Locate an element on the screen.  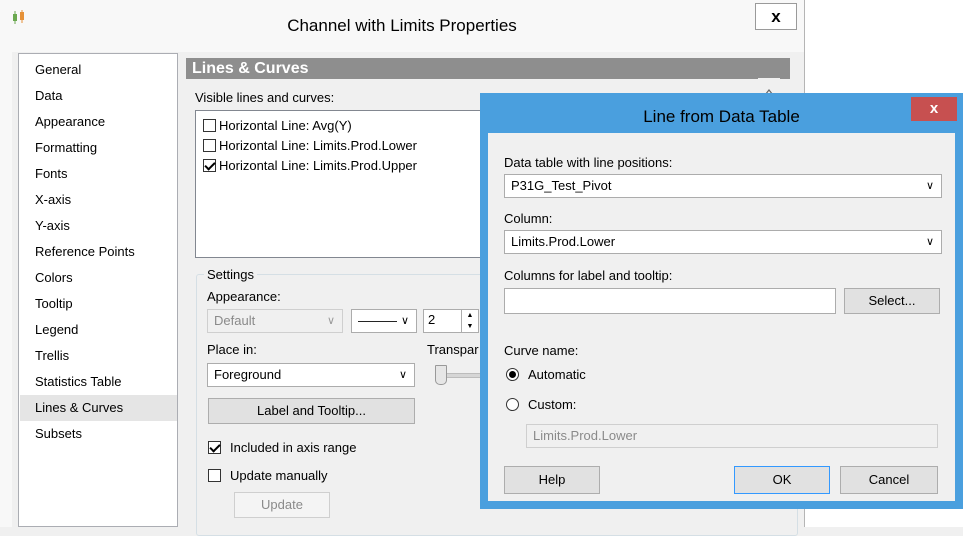
column-value: Limits.Prod.Lower is located at coordinates (563, 241).